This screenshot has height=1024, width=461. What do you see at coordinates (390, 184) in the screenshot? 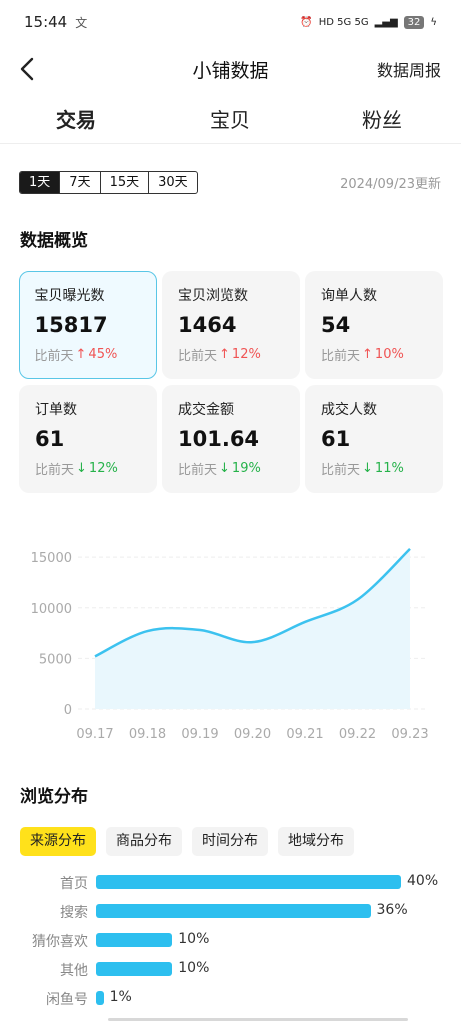
I see `updated-time: 2024/09/23更新` at bounding box center [390, 184].